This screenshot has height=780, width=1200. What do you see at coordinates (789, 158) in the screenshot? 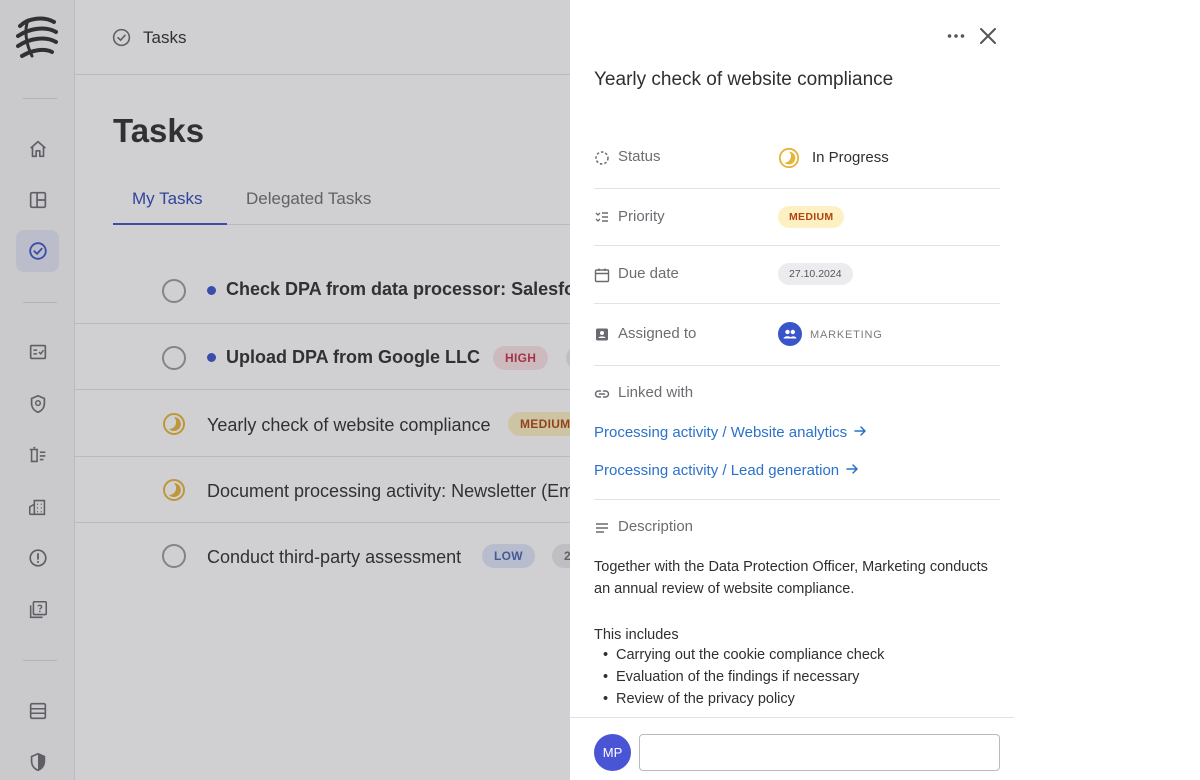
I see `in-progress-icon` at bounding box center [789, 158].